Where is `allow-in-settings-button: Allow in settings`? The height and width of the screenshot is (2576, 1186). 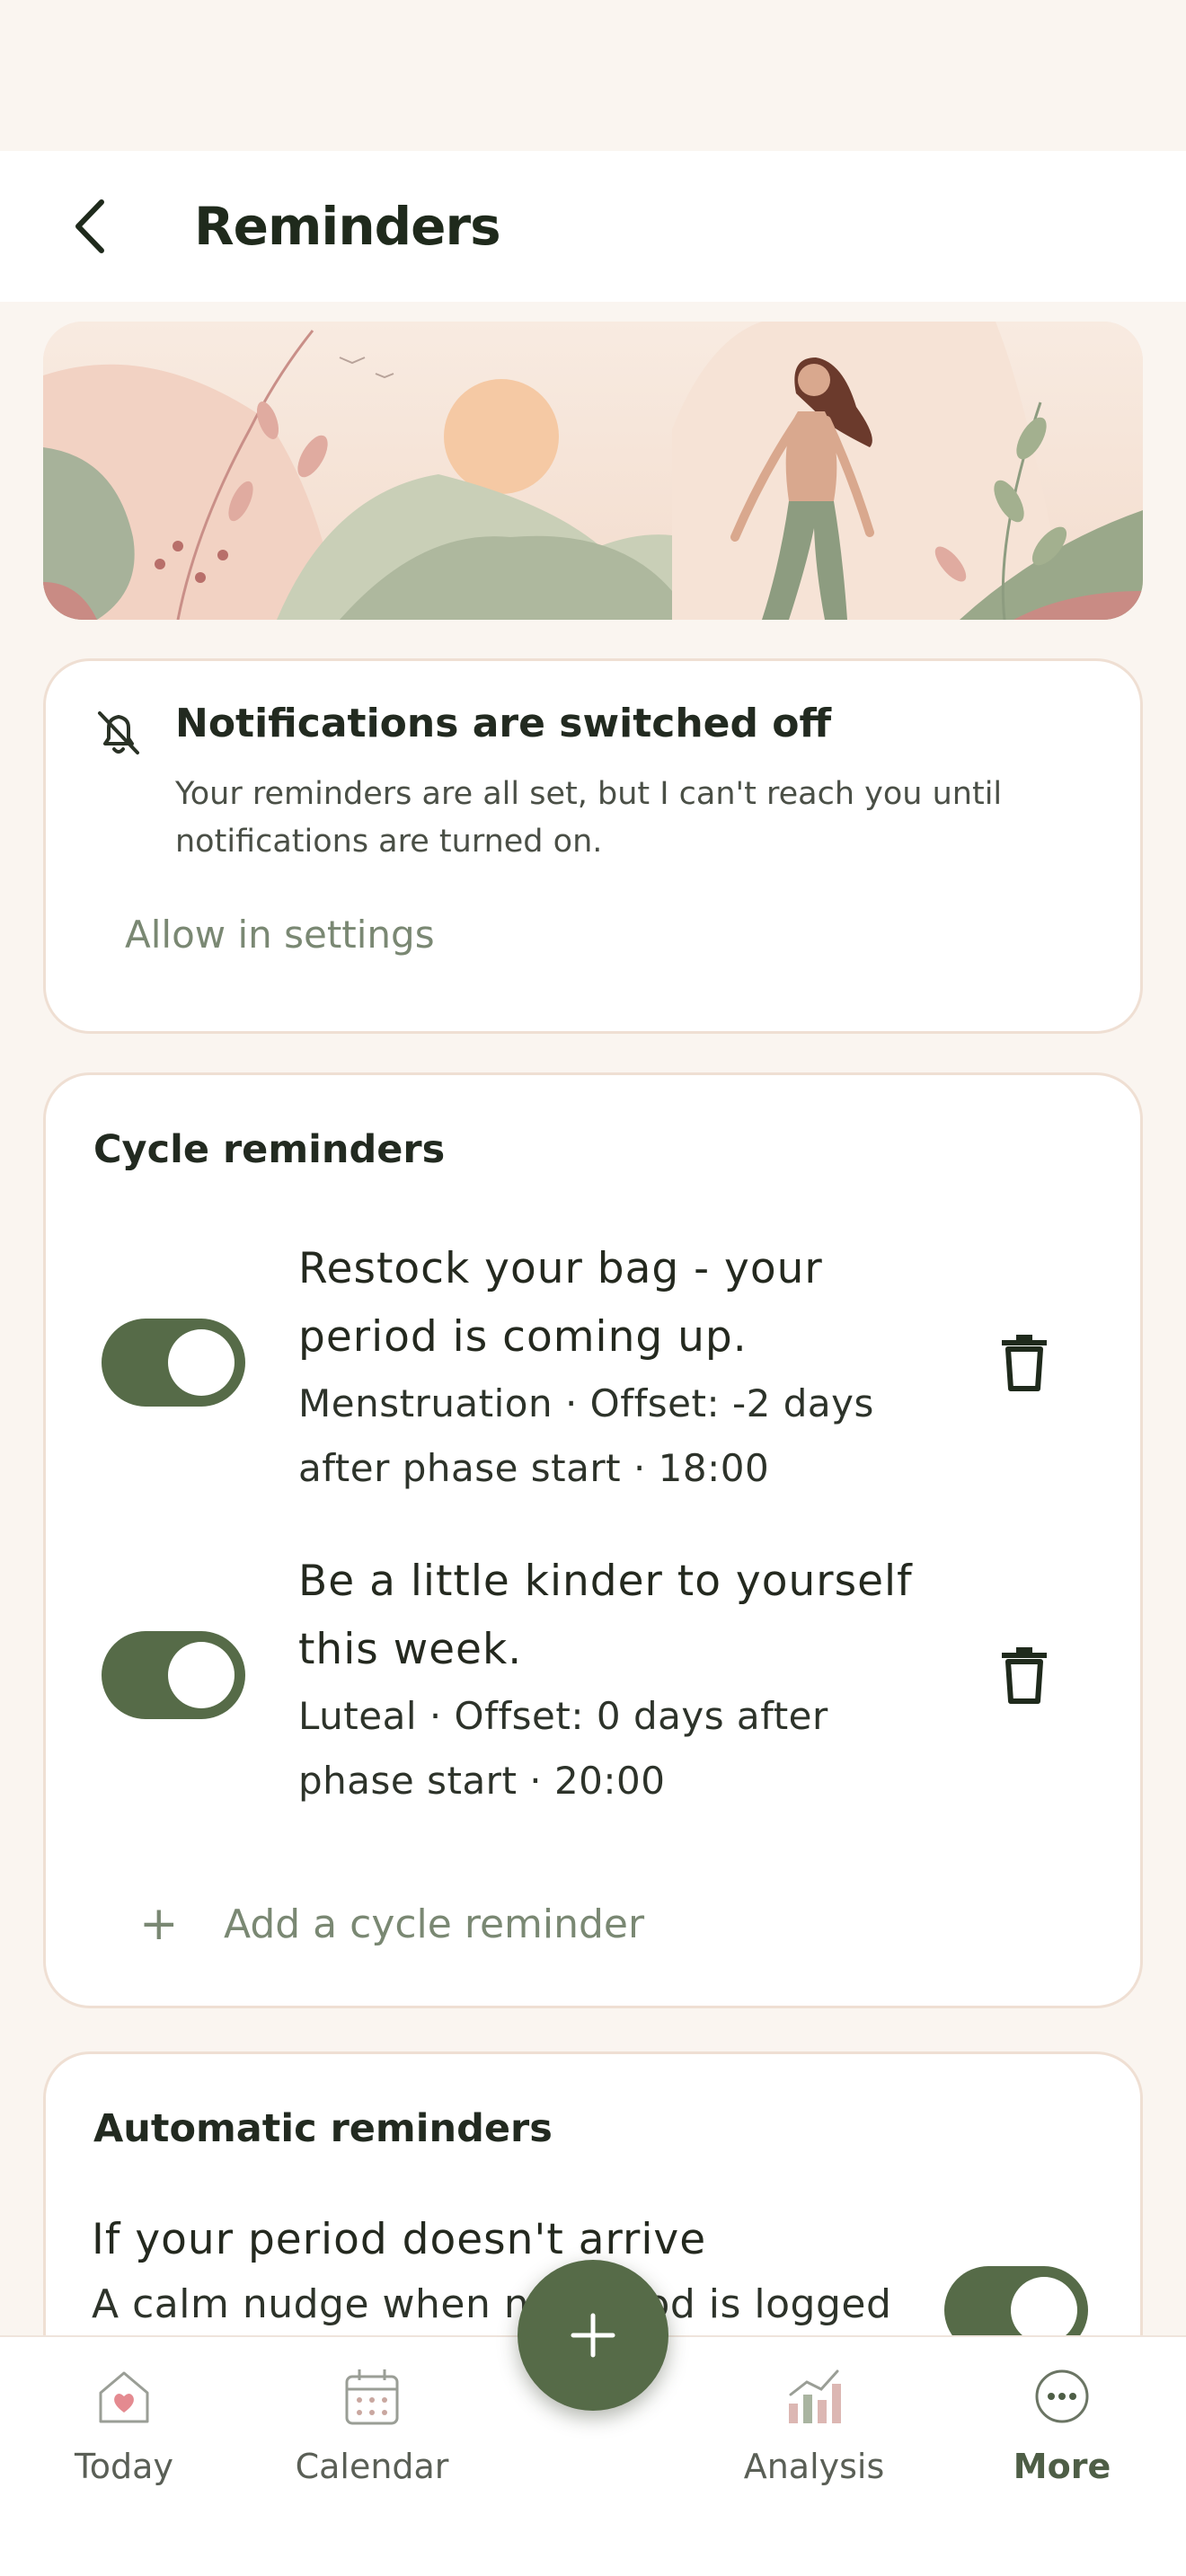 allow-in-settings-button: Allow in settings is located at coordinates (280, 935).